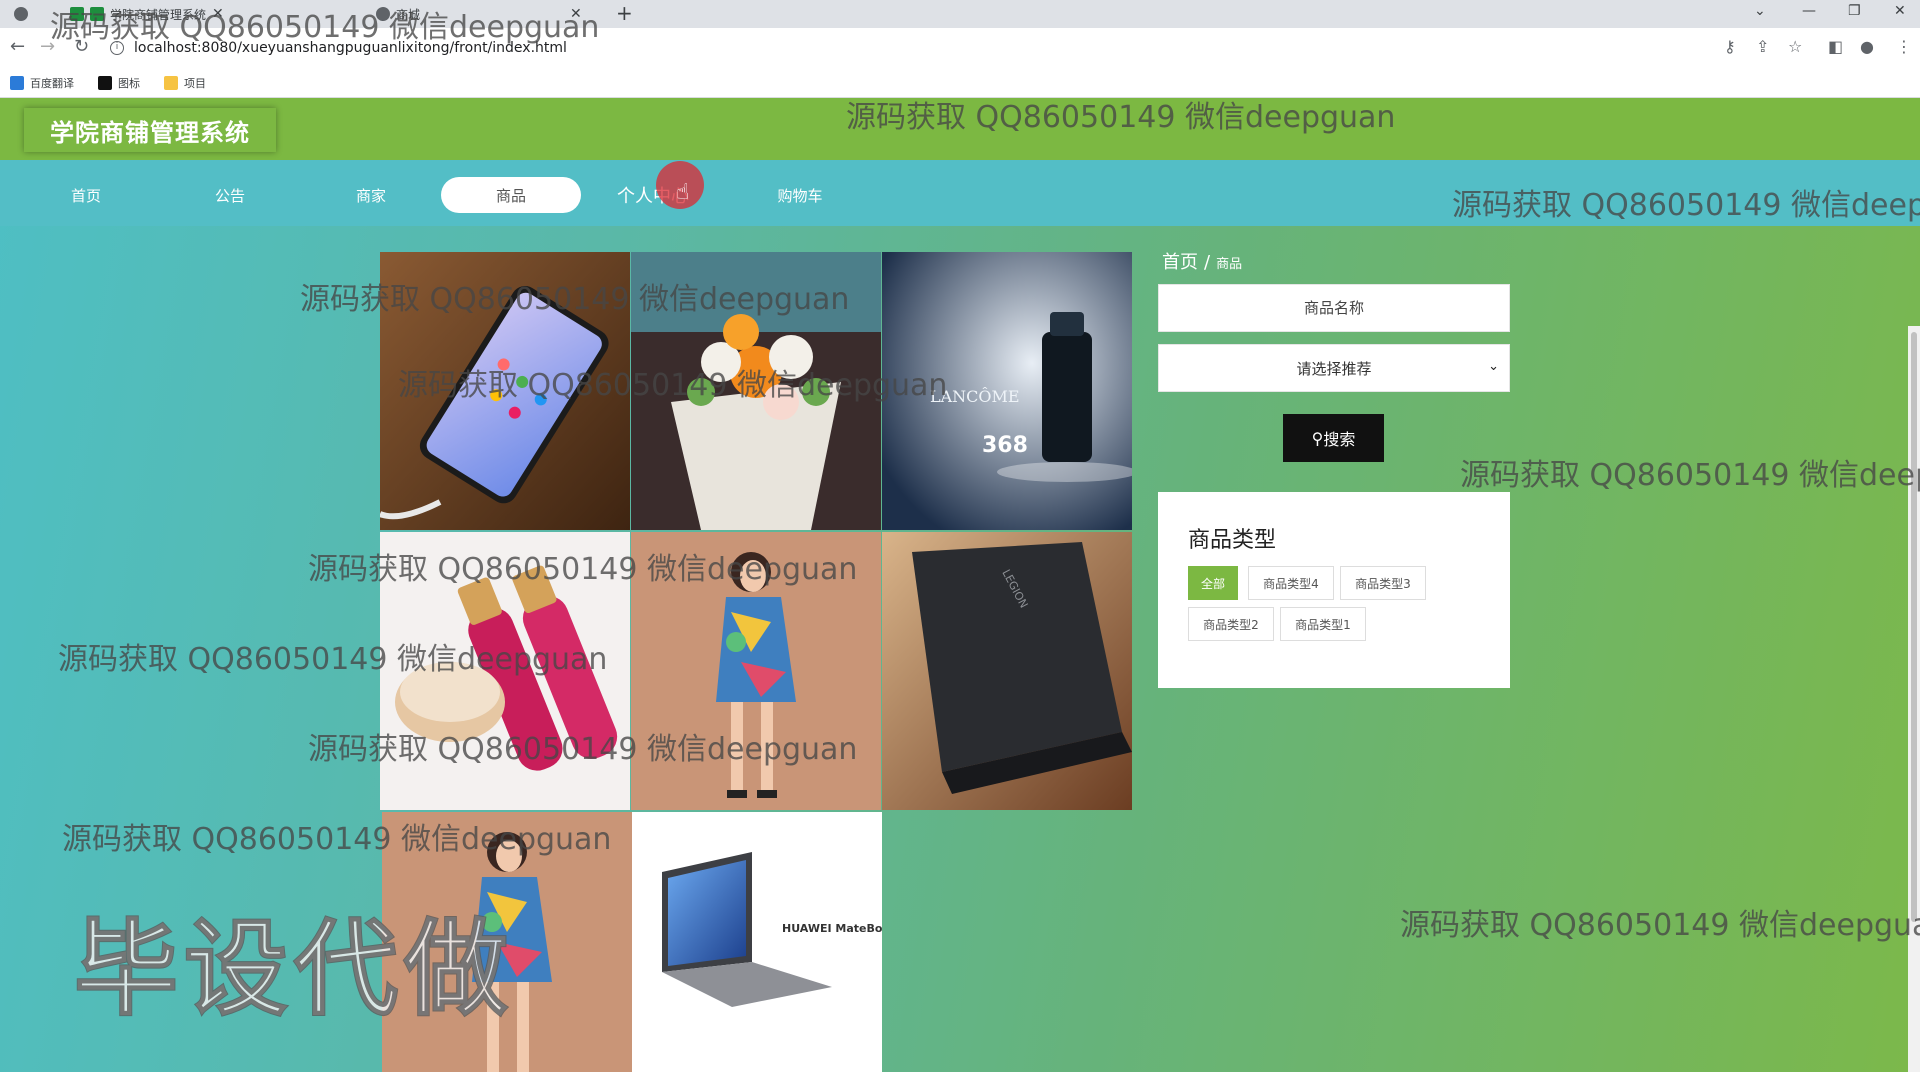  I want to click on folder-icon, so click(171, 83).